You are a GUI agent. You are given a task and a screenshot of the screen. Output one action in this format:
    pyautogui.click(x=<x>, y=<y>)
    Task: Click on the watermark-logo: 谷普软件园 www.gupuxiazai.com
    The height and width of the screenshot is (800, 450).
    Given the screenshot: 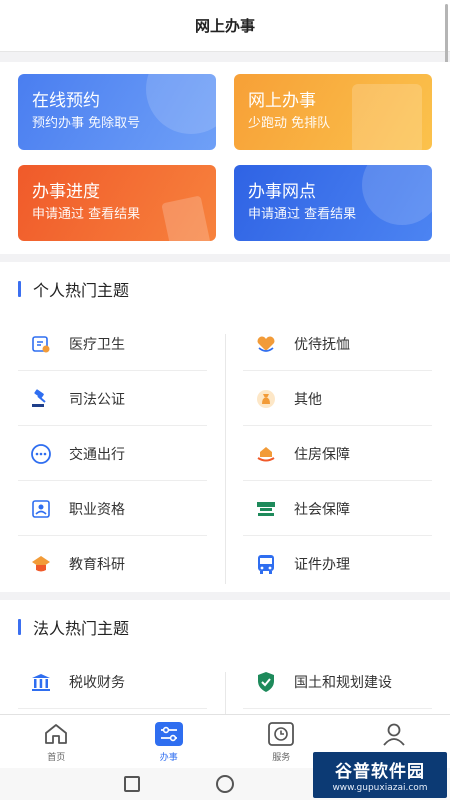 What is the action you would take?
    pyautogui.click(x=380, y=775)
    